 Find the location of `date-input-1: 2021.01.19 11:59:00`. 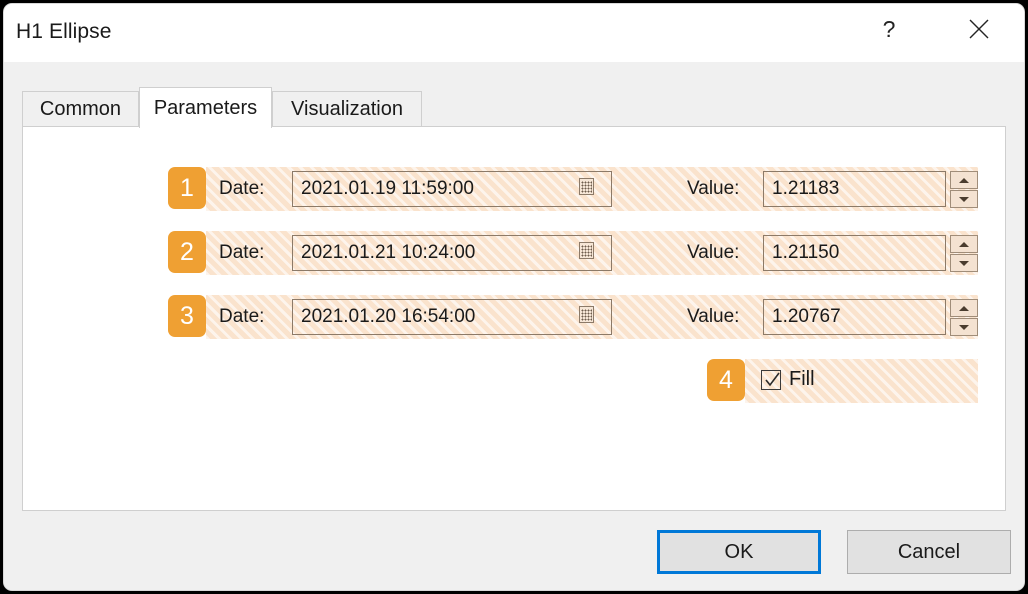

date-input-1: 2021.01.19 11:59:00 is located at coordinates (452, 189).